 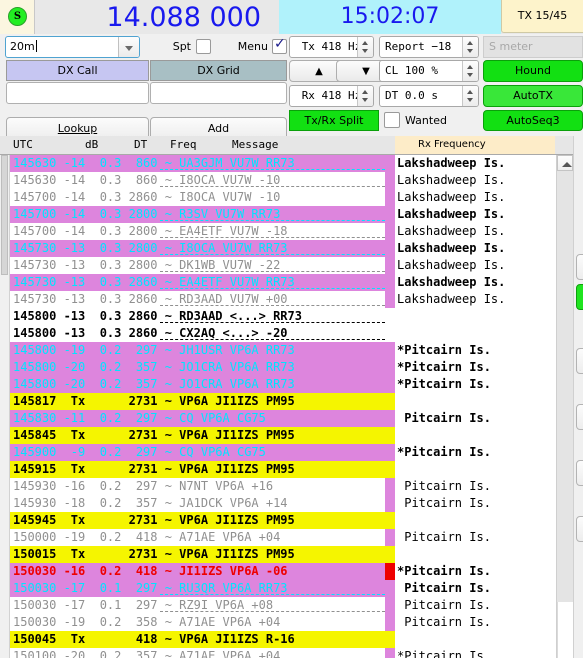 I want to click on tx-frequency-spinbox: Tx 418 Hz, so click(x=331, y=47).